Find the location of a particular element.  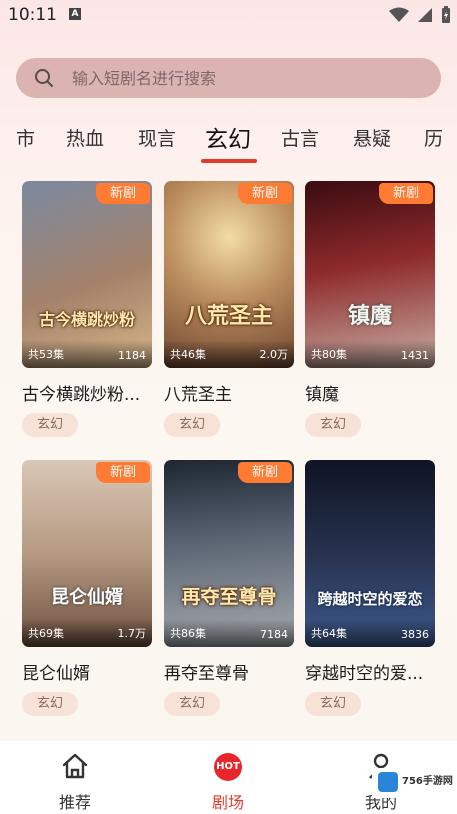

active-tab-indicator is located at coordinates (229, 161).